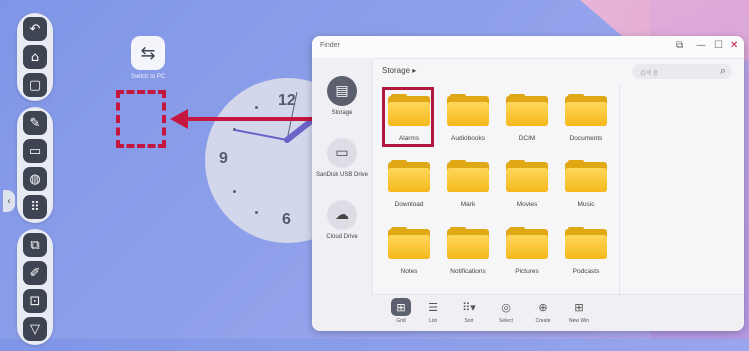 The image size is (749, 351). I want to click on minimize-icon: —, so click(701, 45).